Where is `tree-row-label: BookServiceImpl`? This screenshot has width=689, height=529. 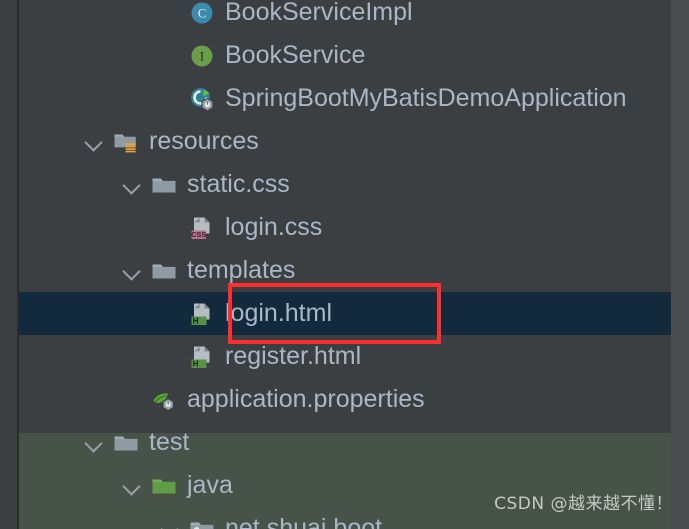
tree-row-label: BookServiceImpl is located at coordinates (319, 13).